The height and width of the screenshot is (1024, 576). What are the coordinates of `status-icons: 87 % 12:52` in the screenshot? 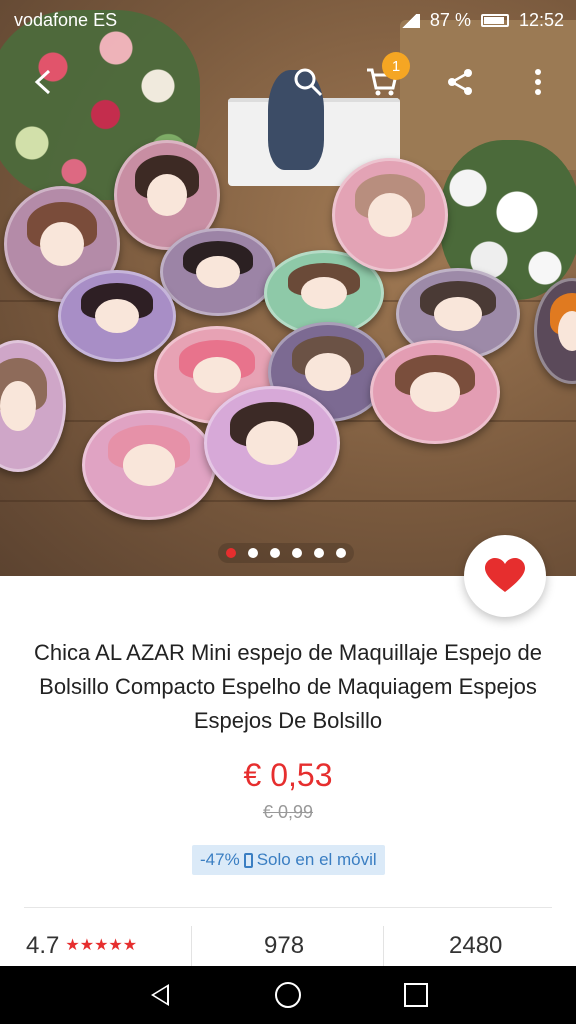 It's located at (480, 20).